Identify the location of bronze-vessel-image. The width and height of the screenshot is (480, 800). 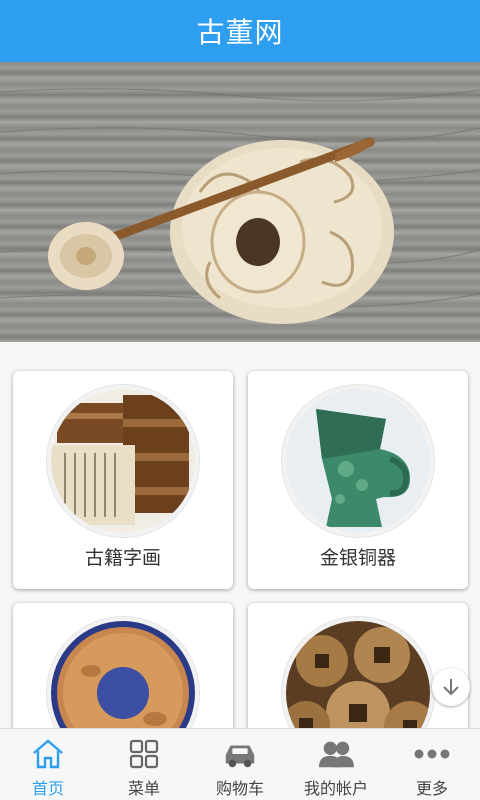
(358, 461).